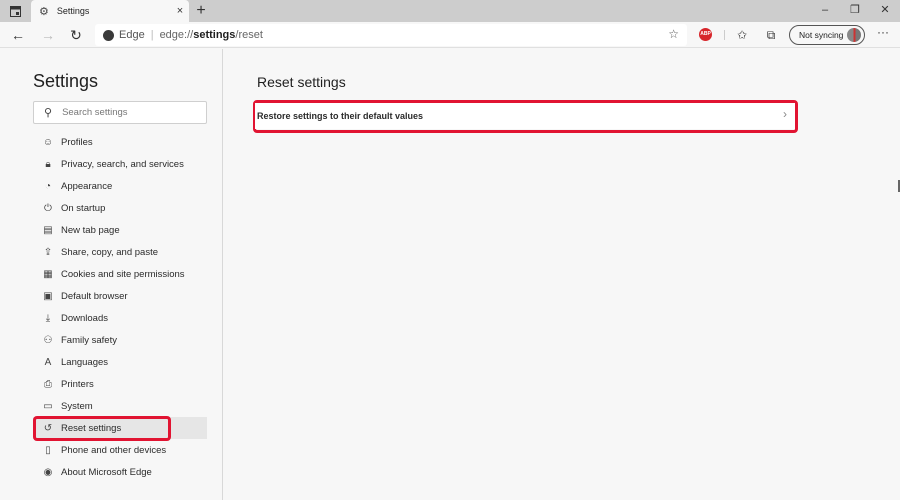 This screenshot has height=500, width=900. I want to click on sidebar-item-label: Cookies and site permissions, so click(123, 274).